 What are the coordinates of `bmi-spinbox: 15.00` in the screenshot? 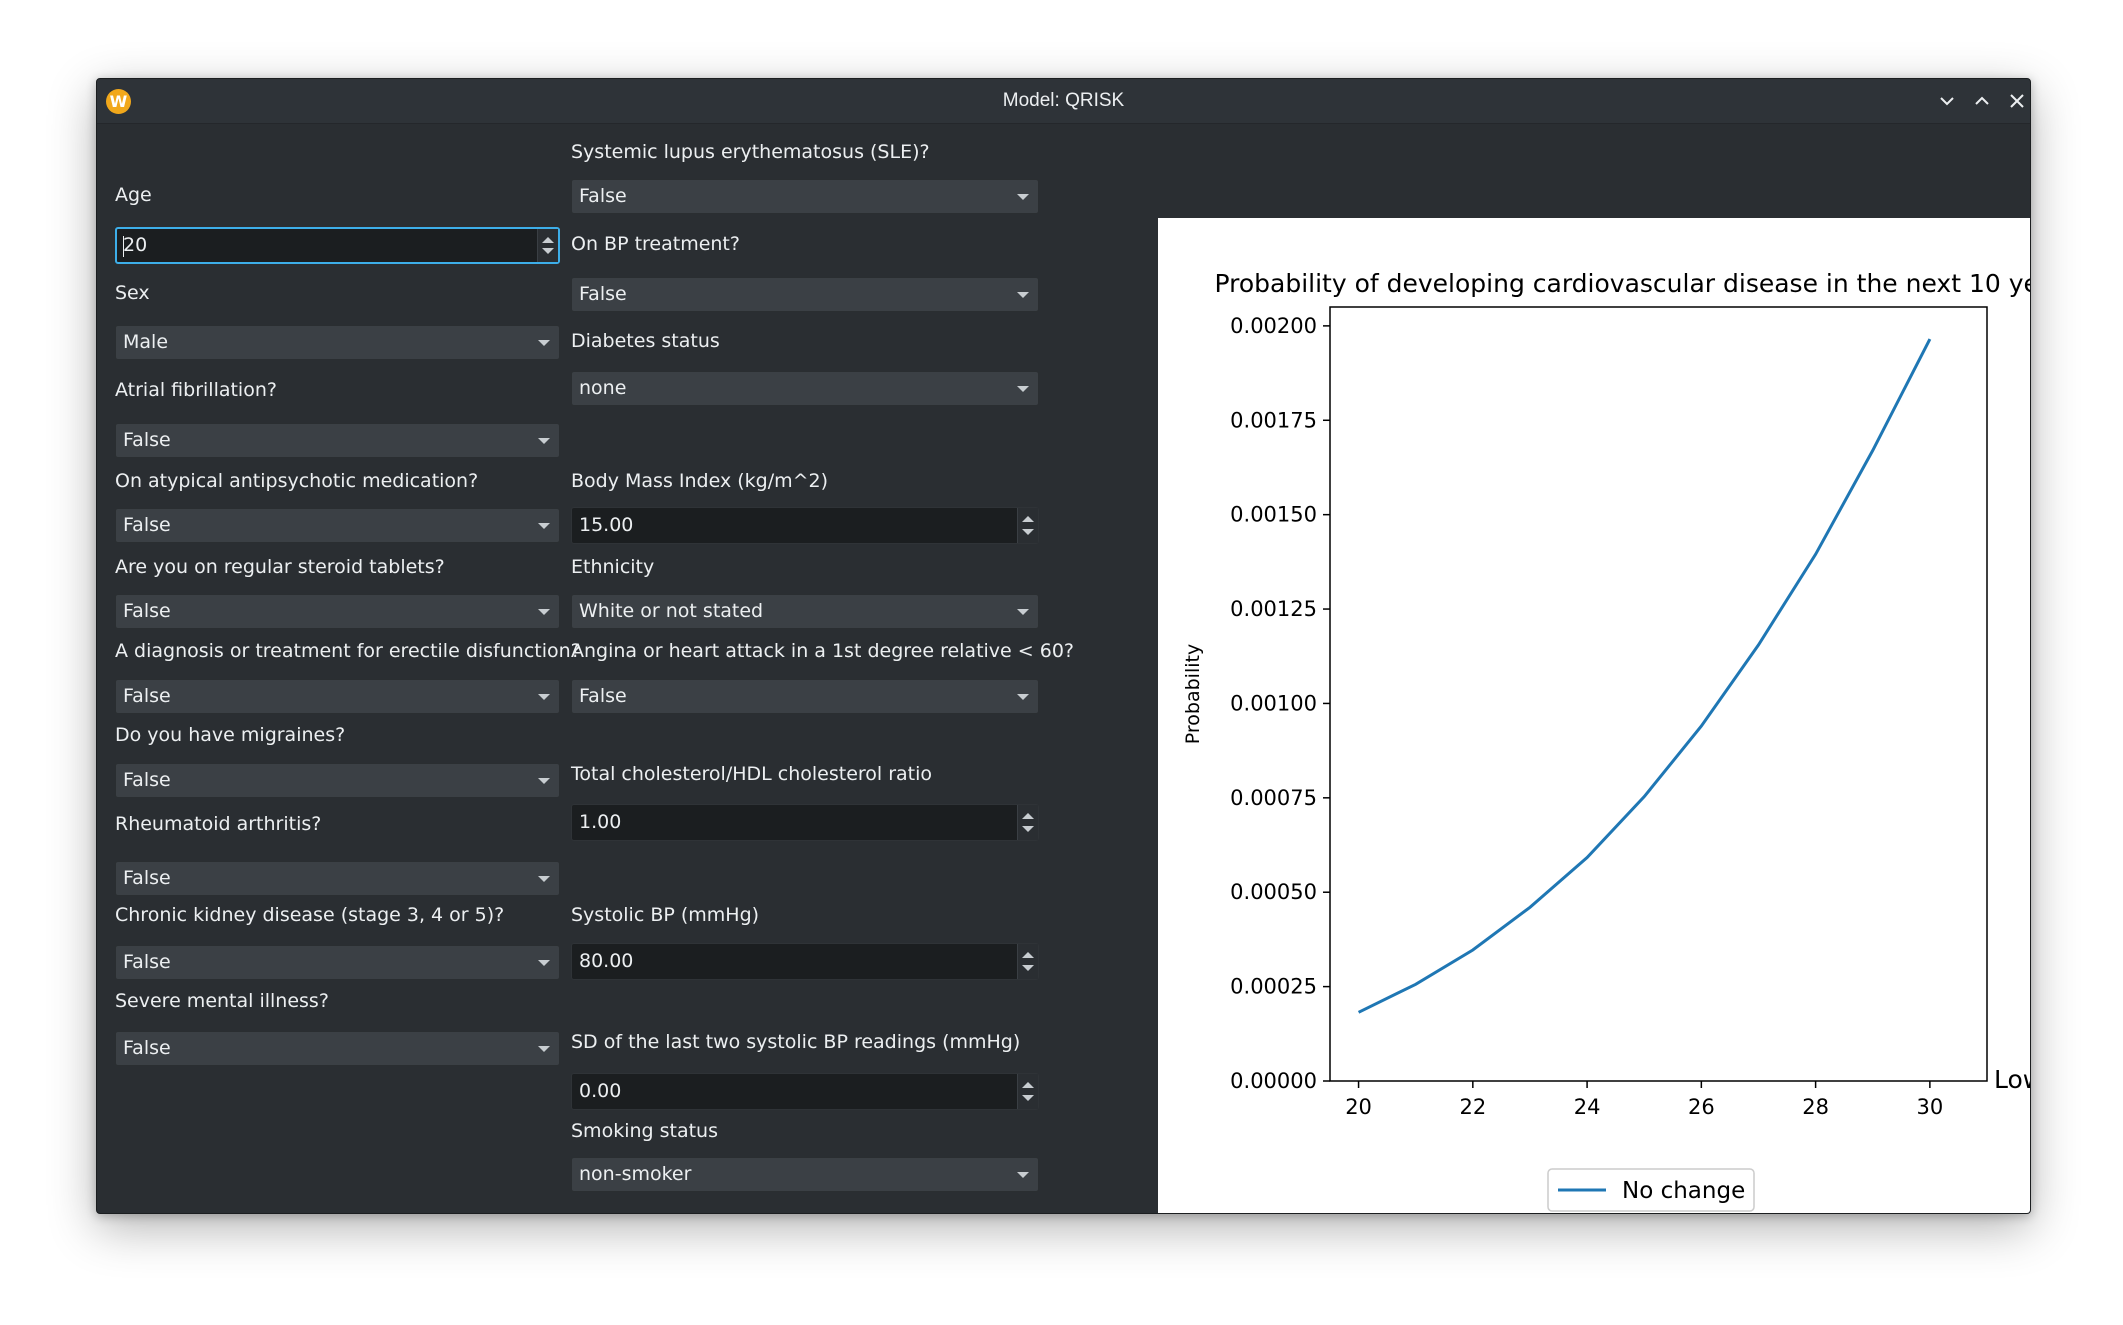 It's located at (805, 525).